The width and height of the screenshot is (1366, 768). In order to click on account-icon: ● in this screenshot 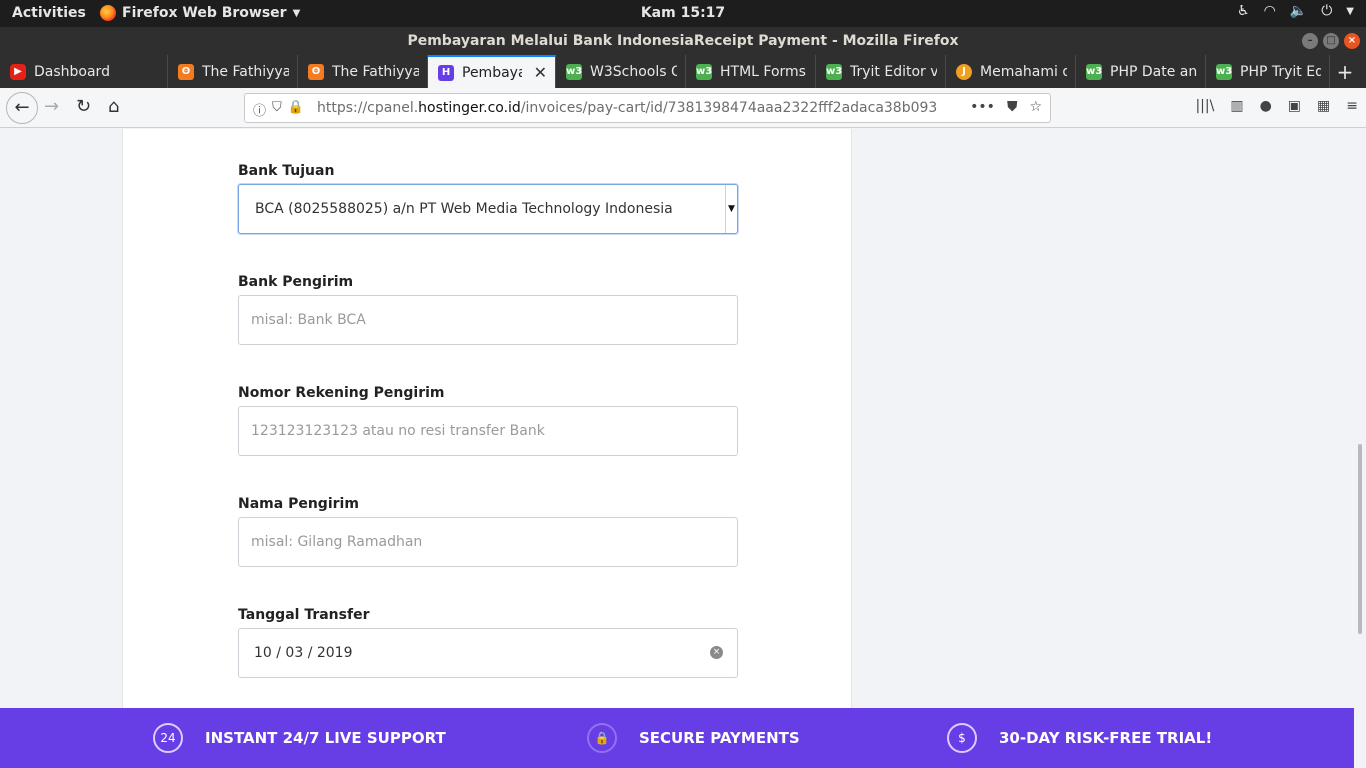, I will do `click(1266, 106)`.